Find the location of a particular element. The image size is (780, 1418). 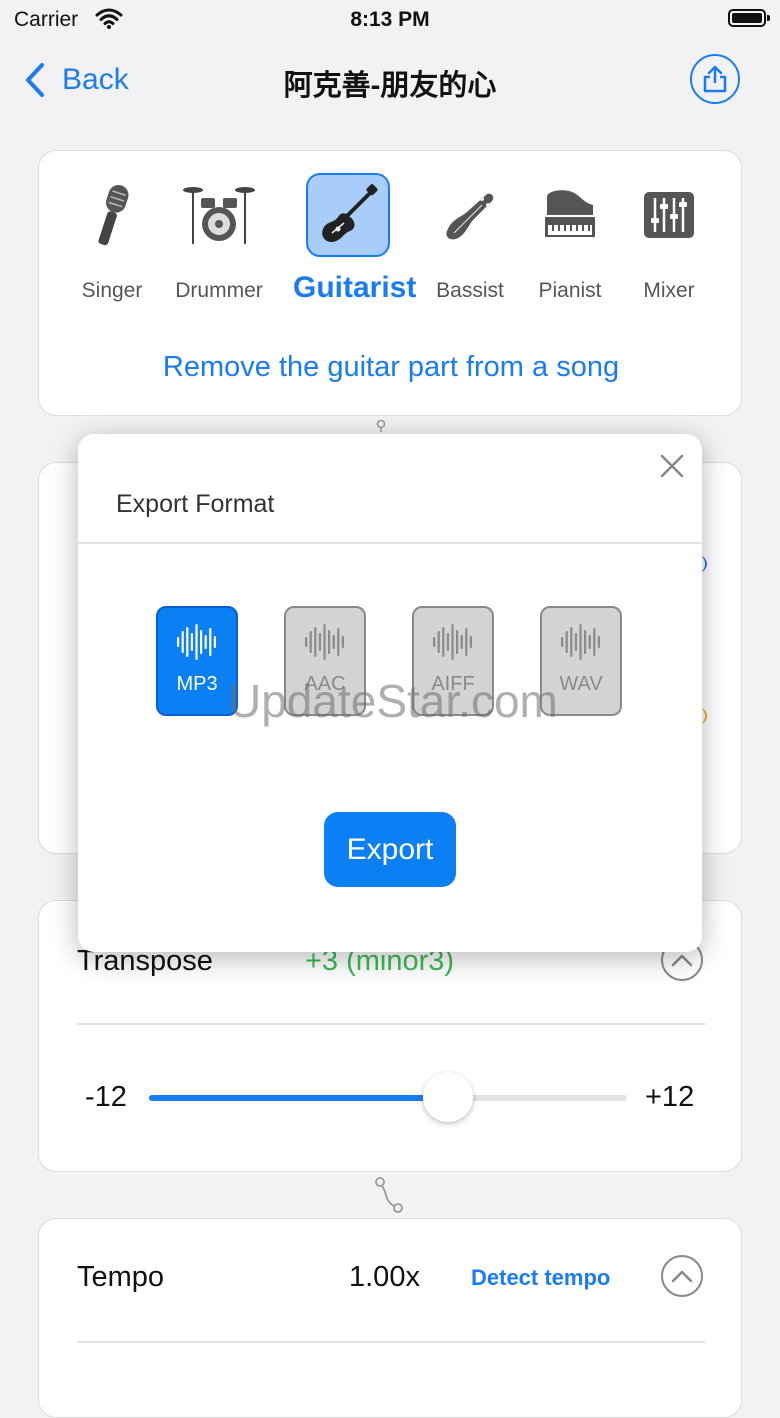

role-bassist: Bassist is located at coordinates (470, 238).